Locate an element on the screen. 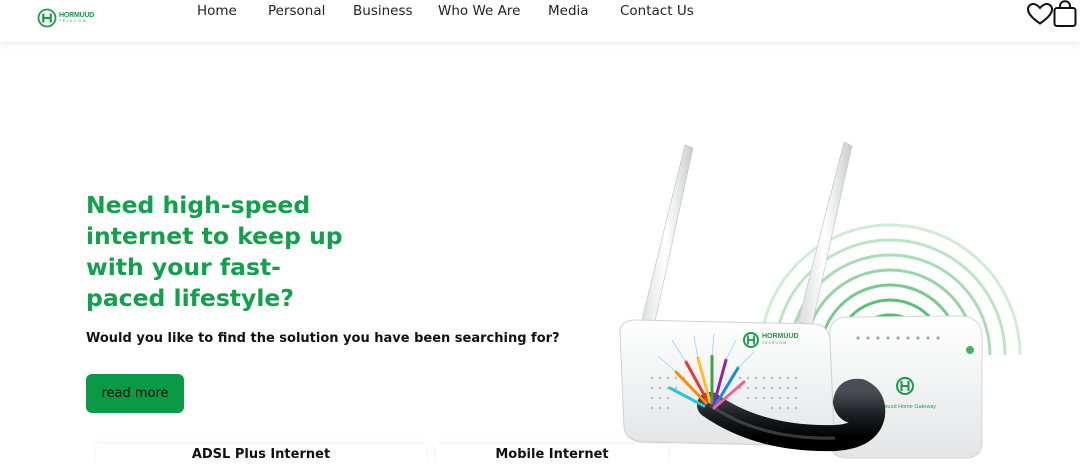 This screenshot has width=1080, height=465. card-label: Mobile Internet is located at coordinates (552, 454).